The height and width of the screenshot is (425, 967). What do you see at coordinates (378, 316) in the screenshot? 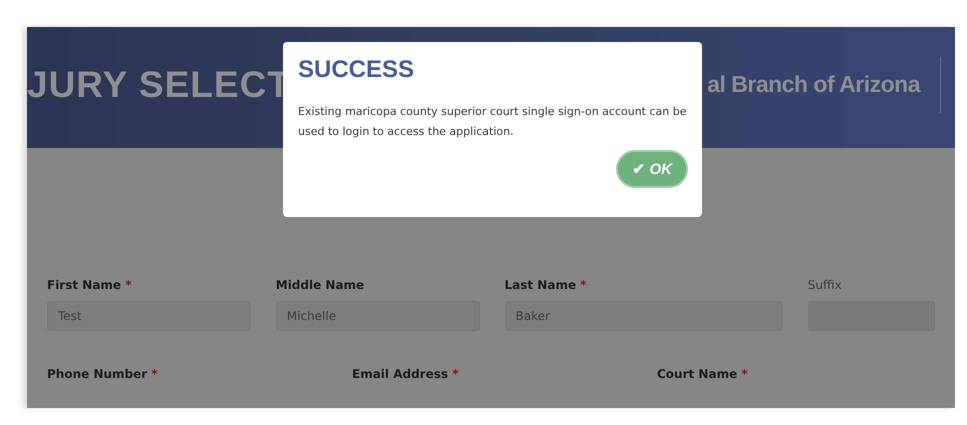
I see `text-field: Michelle` at bounding box center [378, 316].